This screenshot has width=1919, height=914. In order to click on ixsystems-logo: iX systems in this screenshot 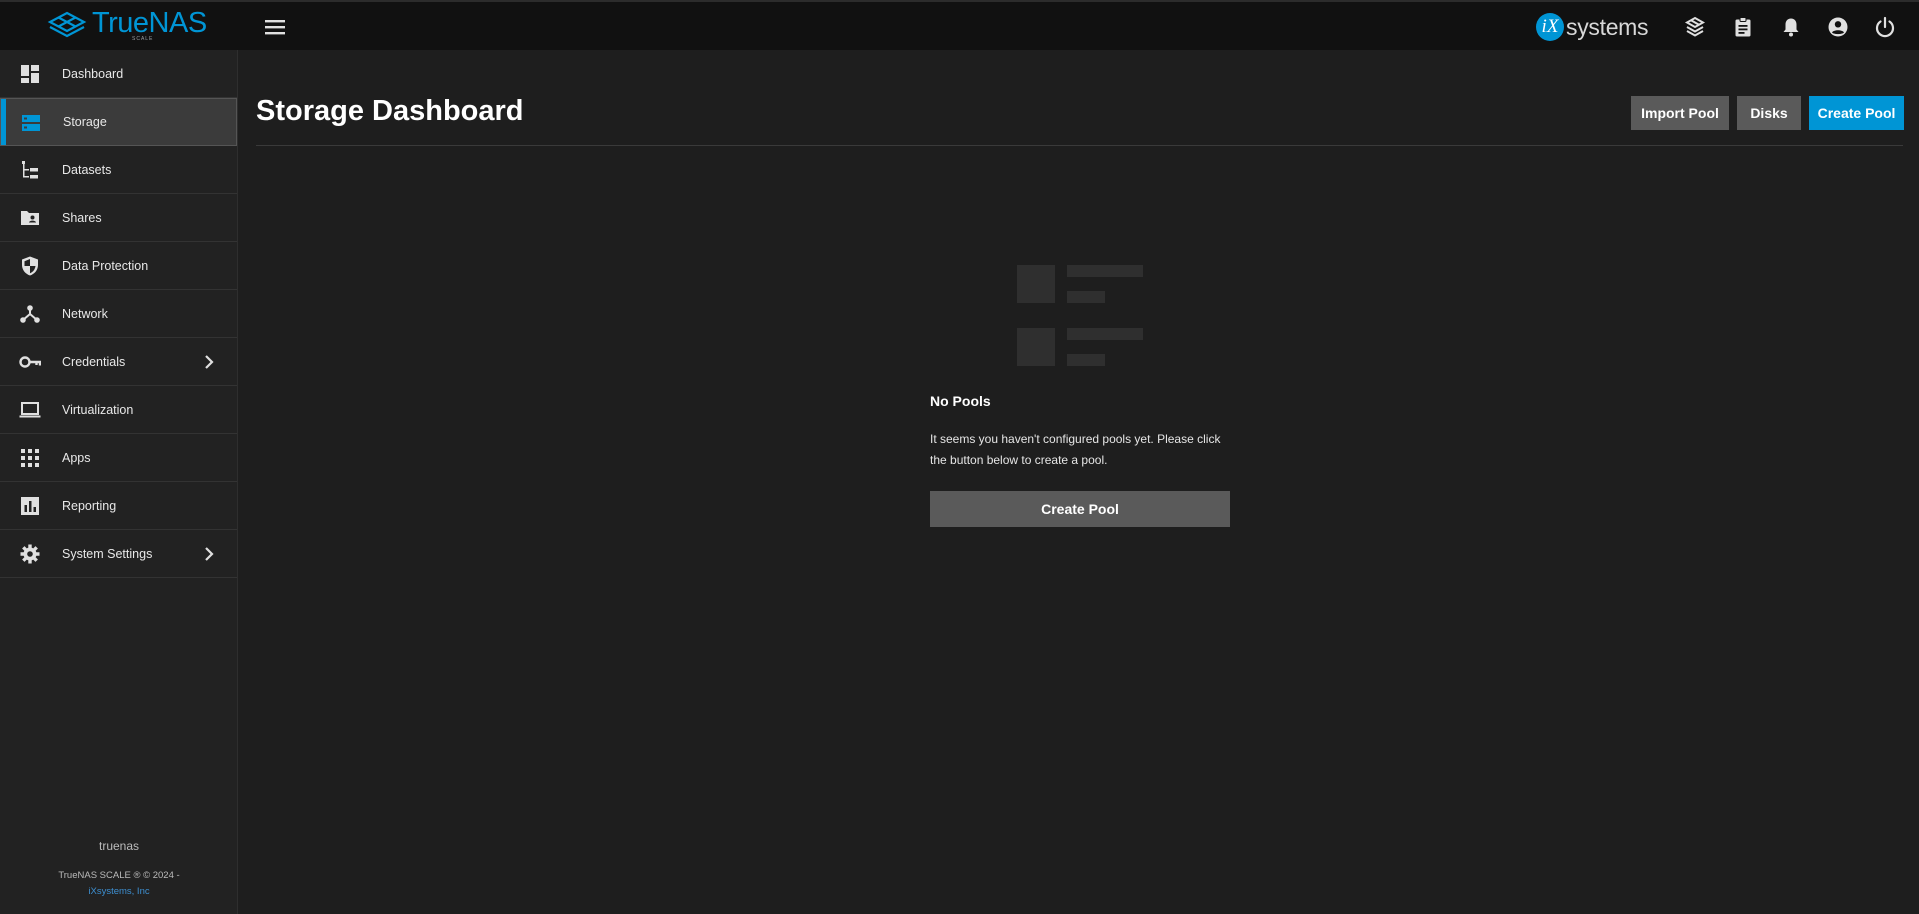, I will do `click(1592, 27)`.